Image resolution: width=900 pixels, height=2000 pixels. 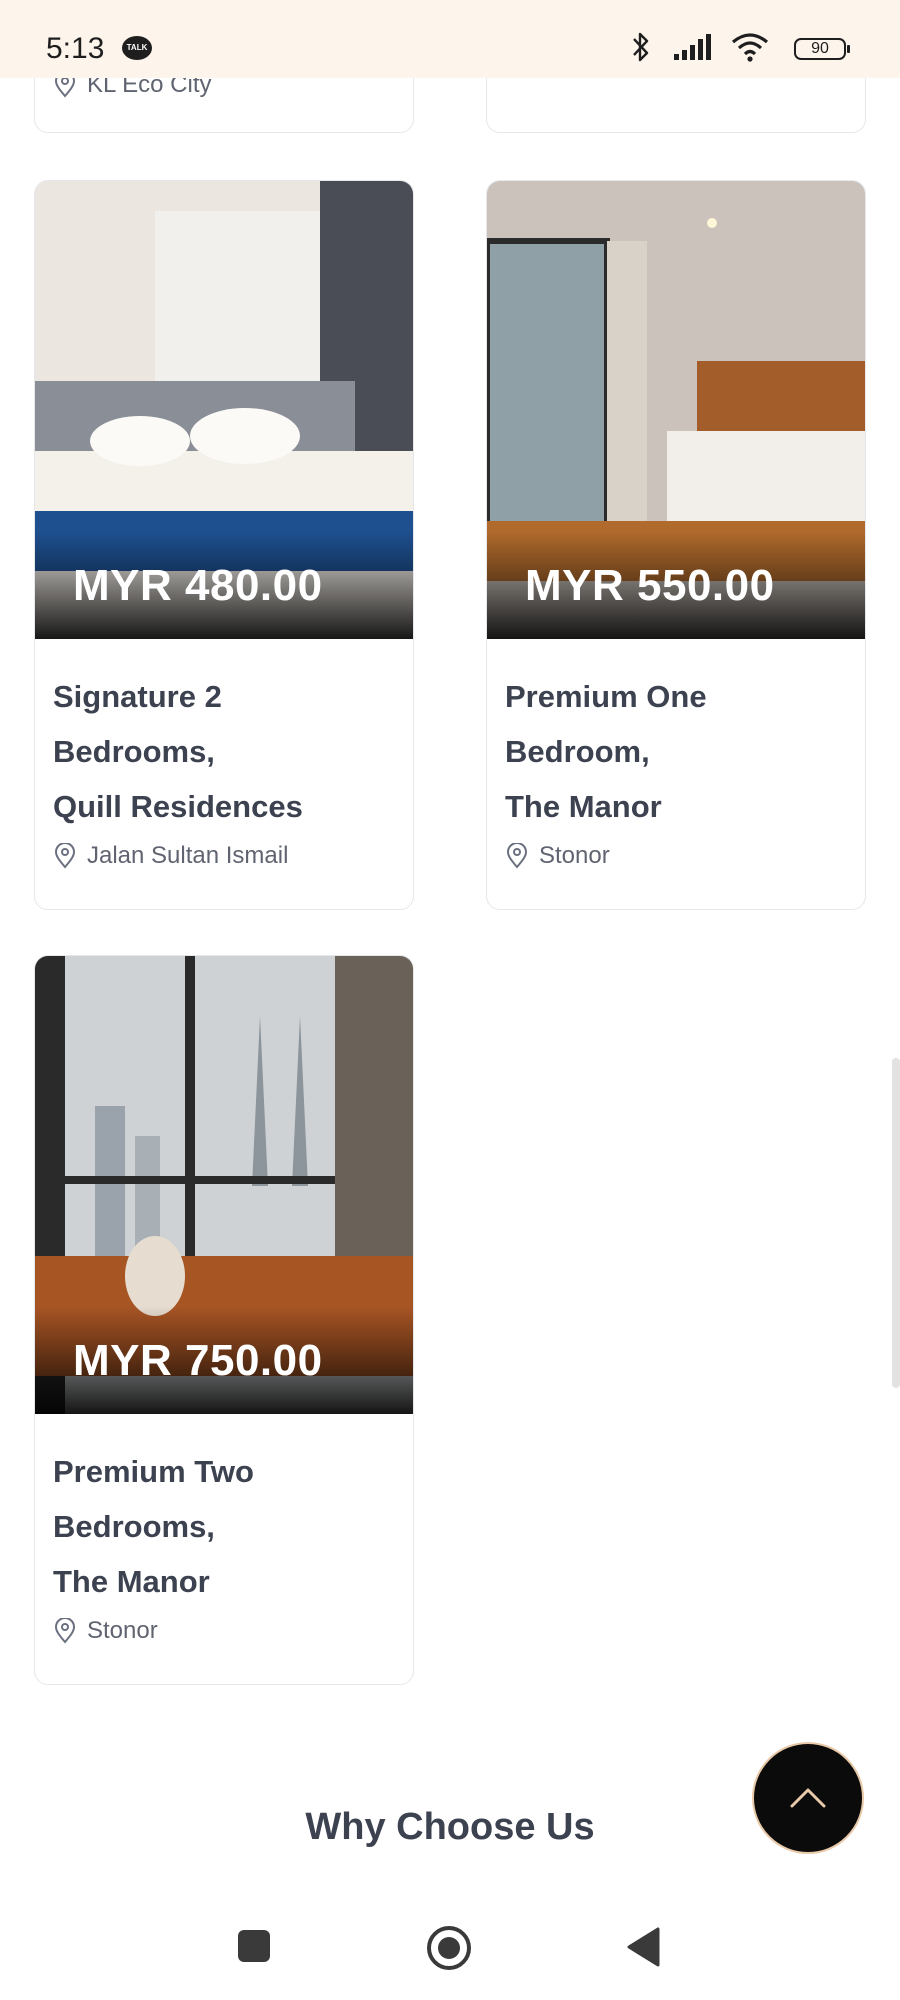 I want to click on wifi-icon, so click(x=750, y=47).